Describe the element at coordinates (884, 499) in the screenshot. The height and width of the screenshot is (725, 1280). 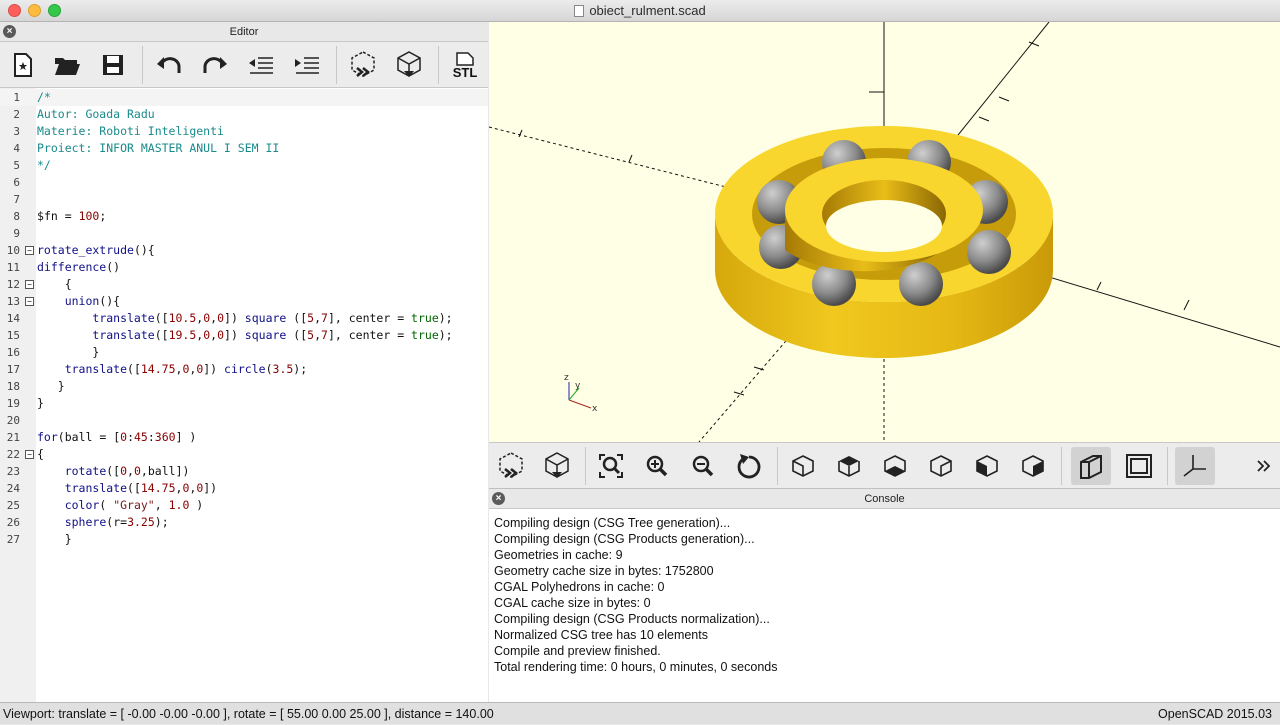
I see `console-header: × Console` at that location.